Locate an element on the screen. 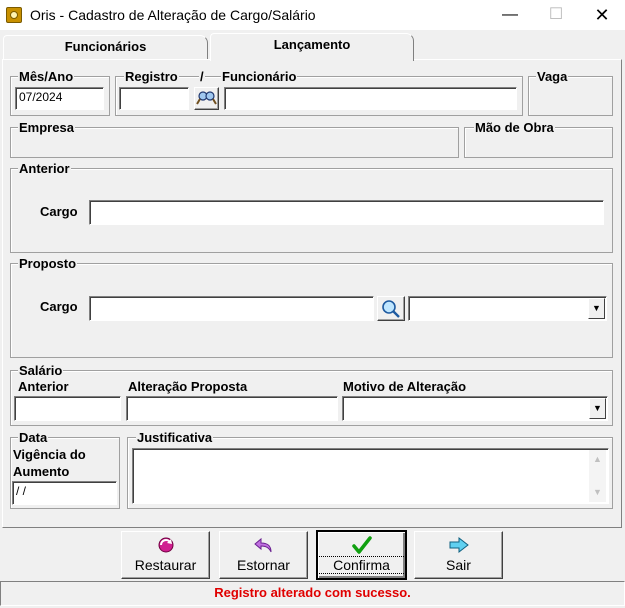 The image size is (625, 608). proposto-label: Proposto is located at coordinates (48, 263).